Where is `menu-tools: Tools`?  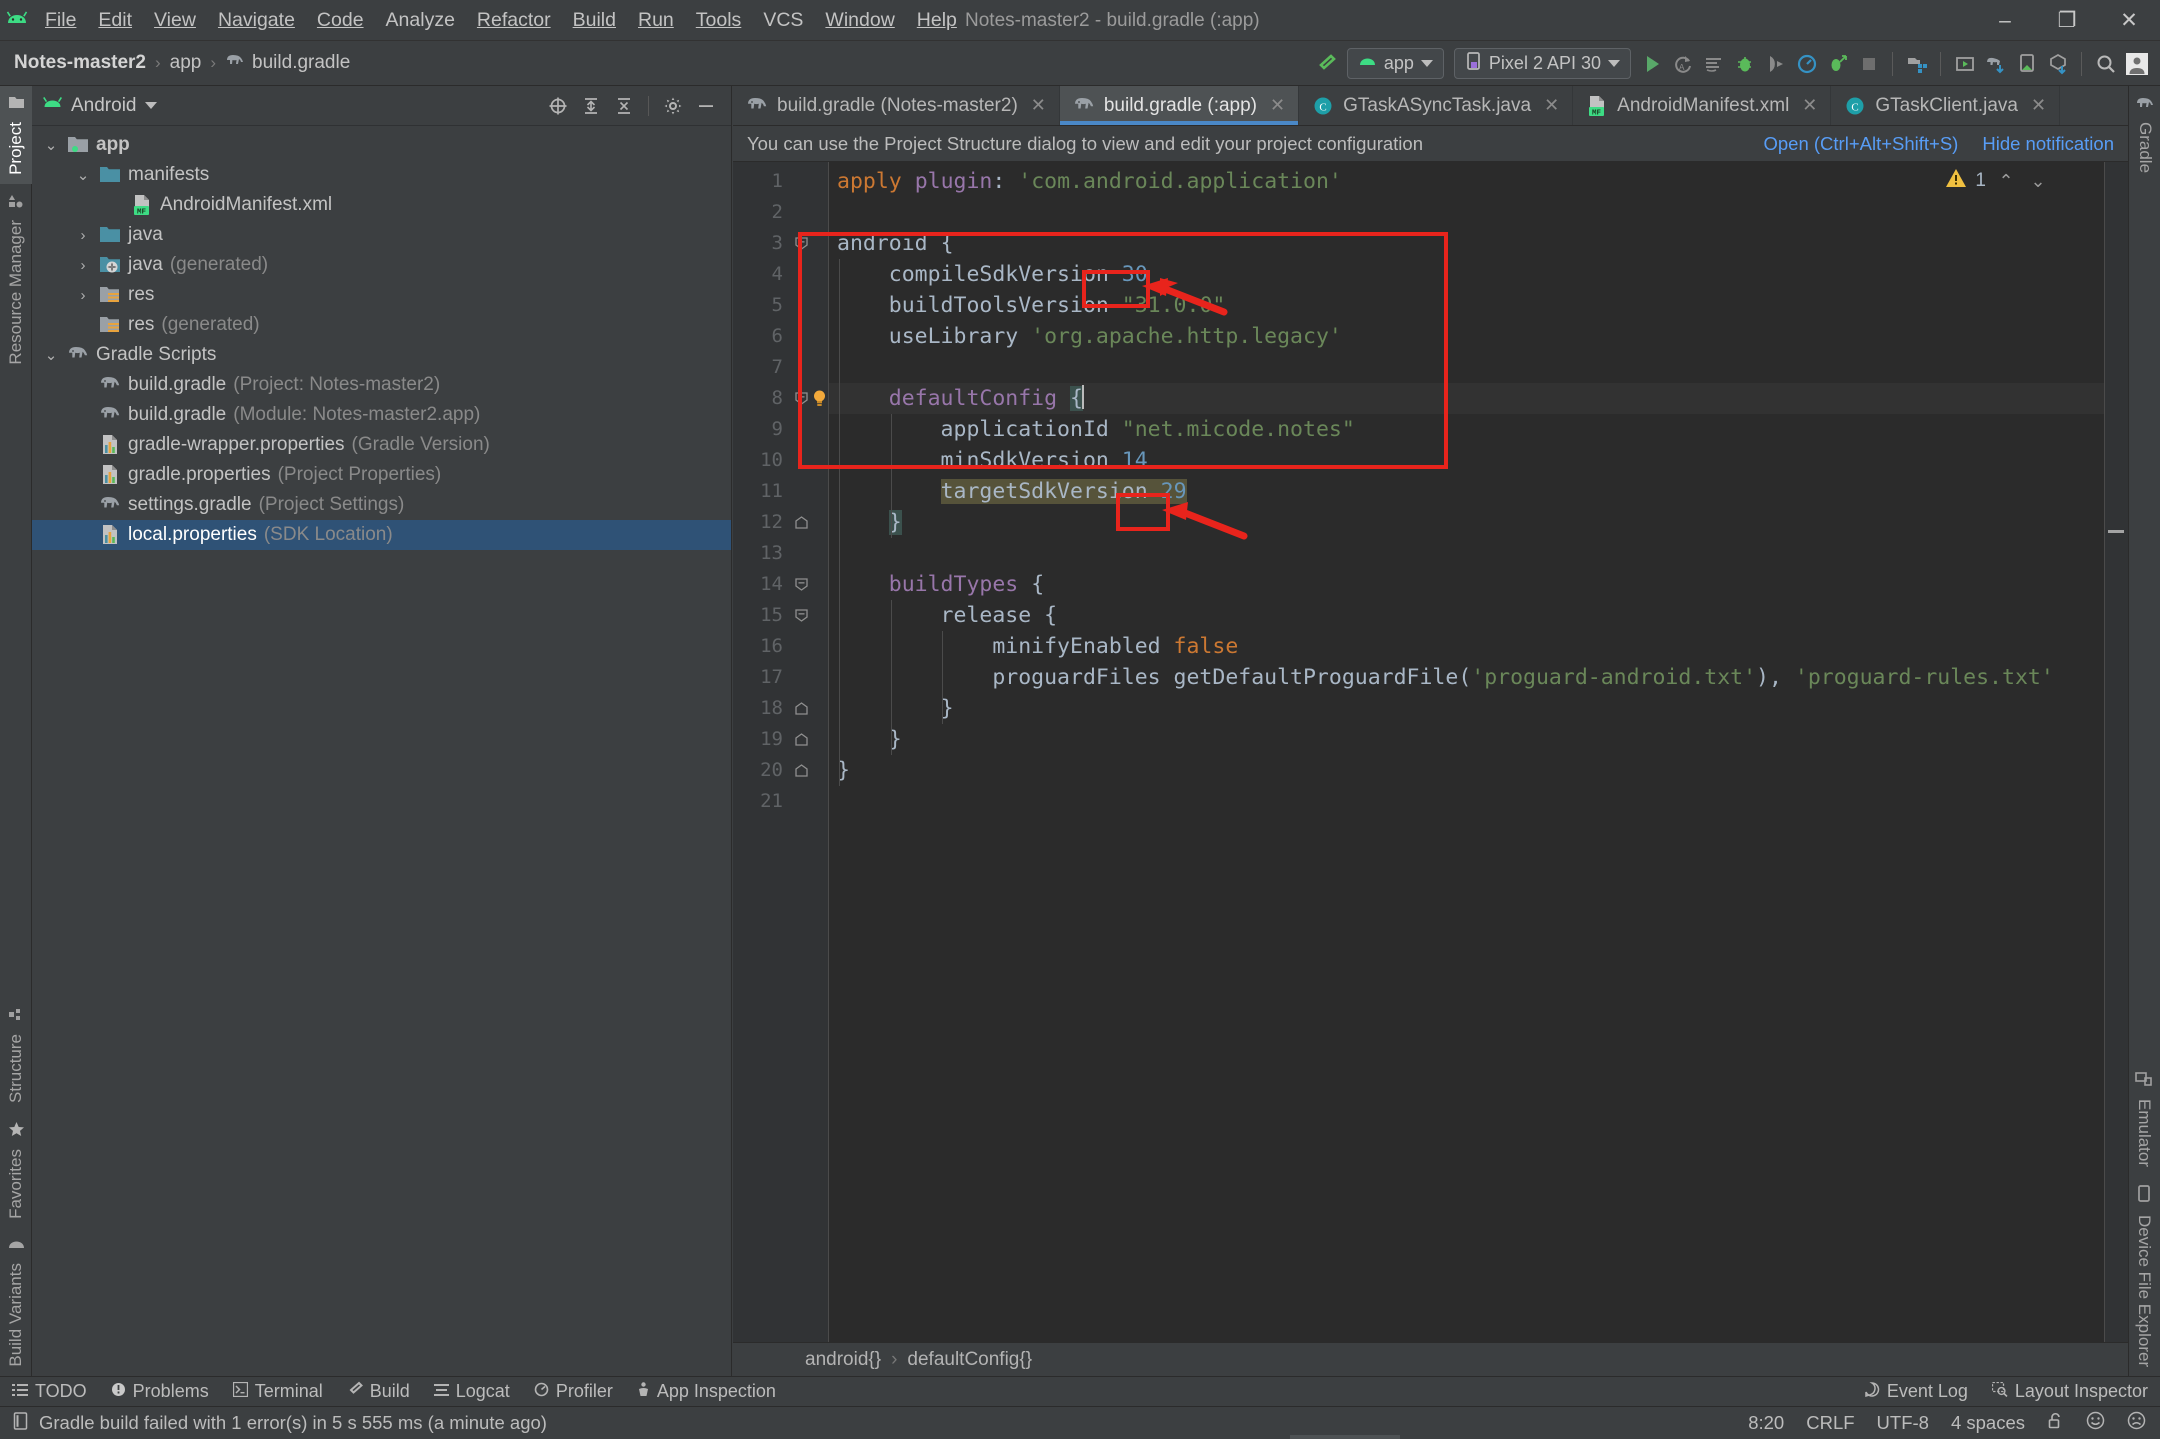
menu-tools: Tools is located at coordinates (719, 20).